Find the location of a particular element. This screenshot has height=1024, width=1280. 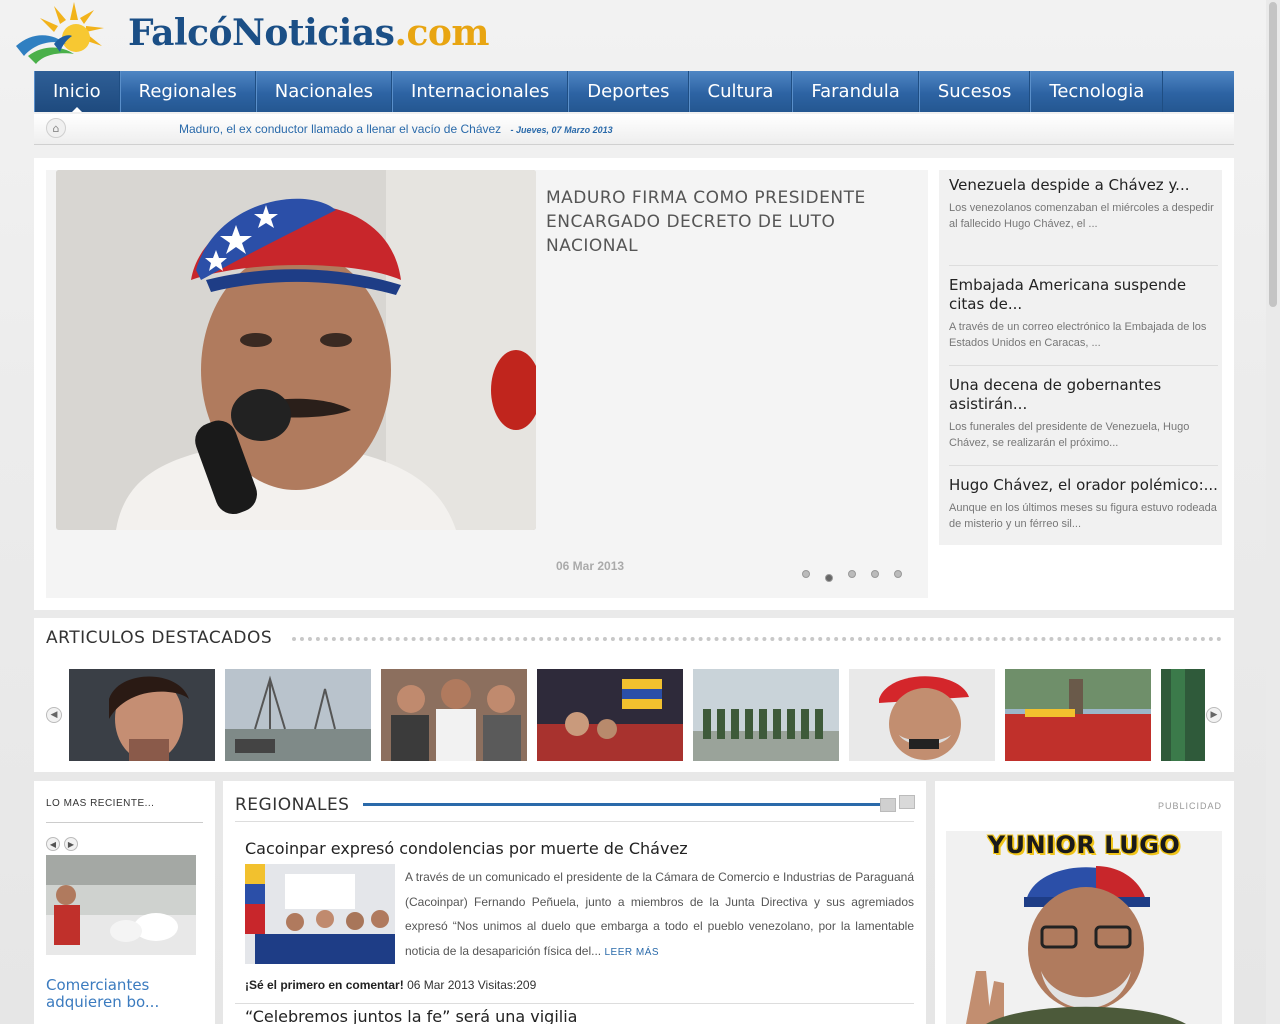

logo-wordmark: FalcóNoticias.com is located at coordinates (308, 33).